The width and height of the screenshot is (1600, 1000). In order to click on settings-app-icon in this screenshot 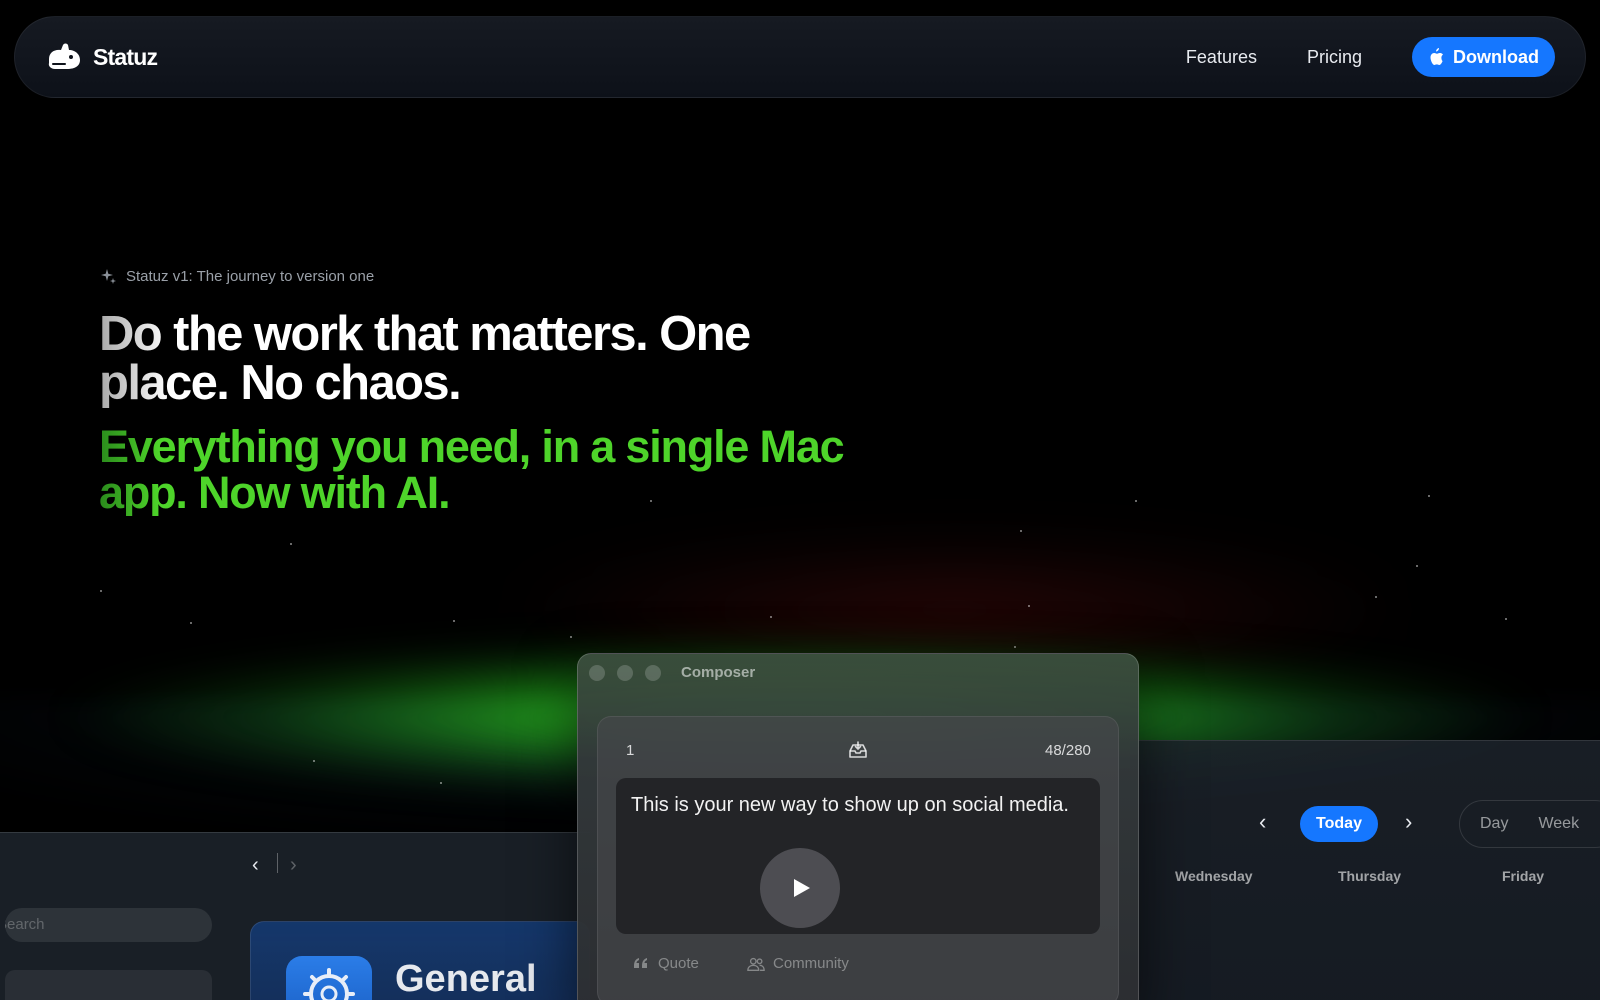, I will do `click(329, 978)`.